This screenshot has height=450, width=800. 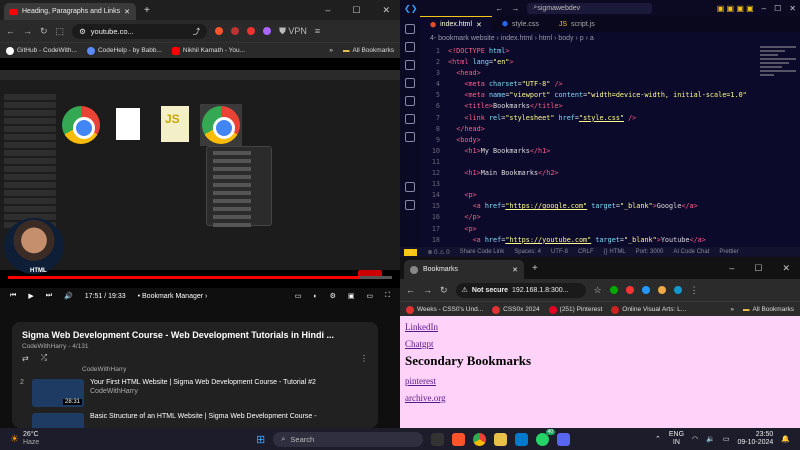 I want to click on bookmark-item: (251) Pinterest, so click(x=575, y=309).